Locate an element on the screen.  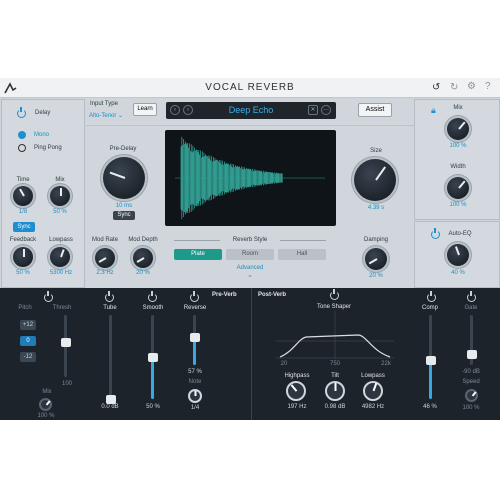
eq-axis-mid: 750 is located at coordinates (334, 364).